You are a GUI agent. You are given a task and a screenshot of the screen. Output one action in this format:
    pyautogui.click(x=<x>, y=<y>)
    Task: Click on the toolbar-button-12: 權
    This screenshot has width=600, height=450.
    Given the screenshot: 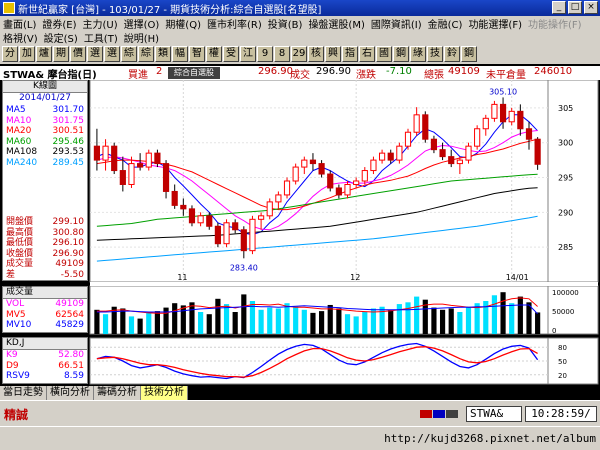 What is the action you would take?
    pyautogui.click(x=214, y=54)
    